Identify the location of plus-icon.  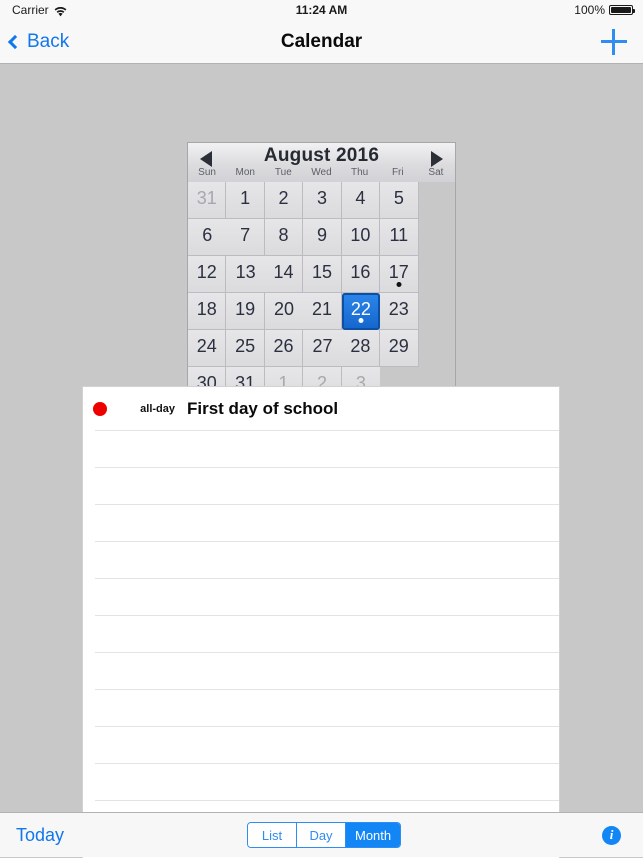
(614, 41).